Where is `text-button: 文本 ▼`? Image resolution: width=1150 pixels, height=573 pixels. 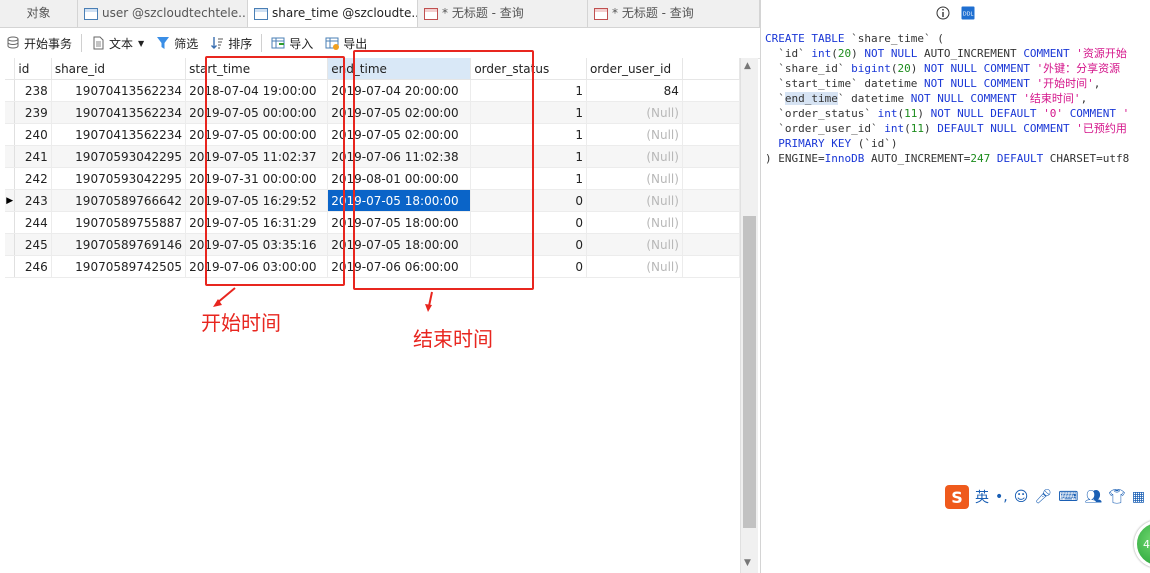
text-button: 文本 ▼ is located at coordinates (117, 43).